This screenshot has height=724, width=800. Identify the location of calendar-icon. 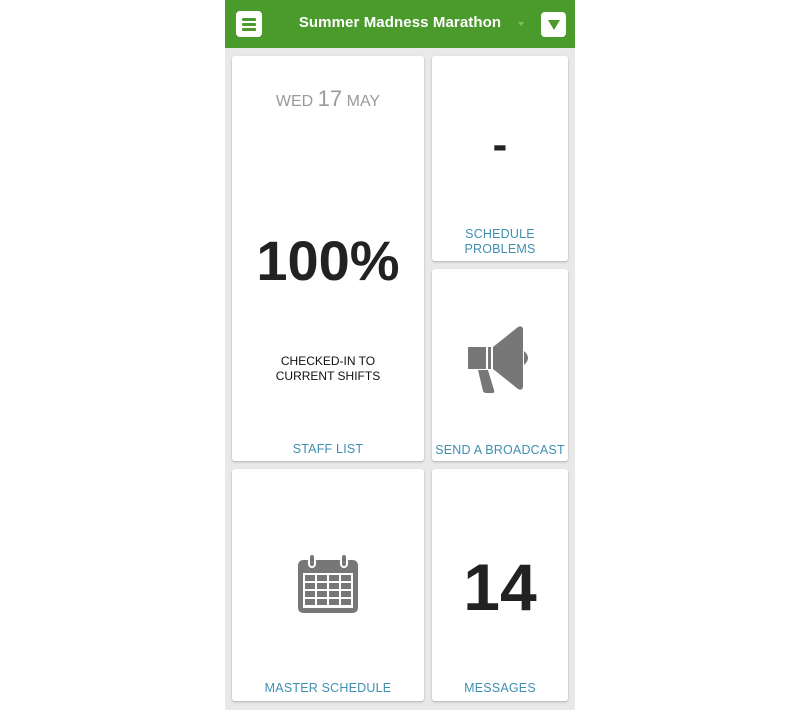
(328, 584).